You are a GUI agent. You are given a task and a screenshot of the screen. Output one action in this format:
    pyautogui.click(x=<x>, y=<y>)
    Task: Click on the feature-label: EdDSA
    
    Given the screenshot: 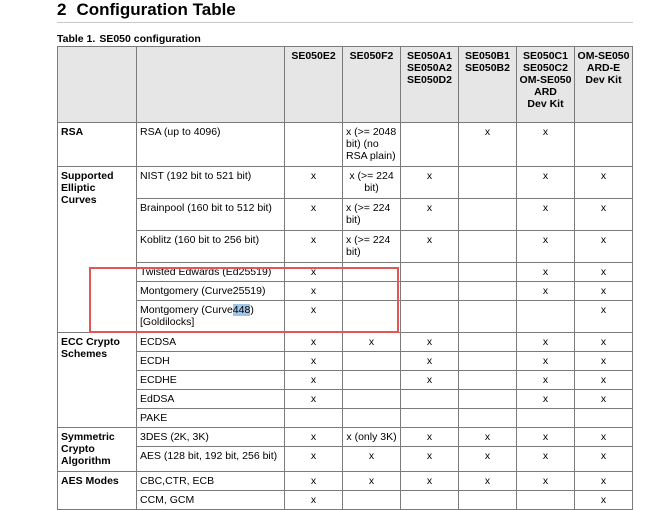 What is the action you would take?
    pyautogui.click(x=210, y=399)
    